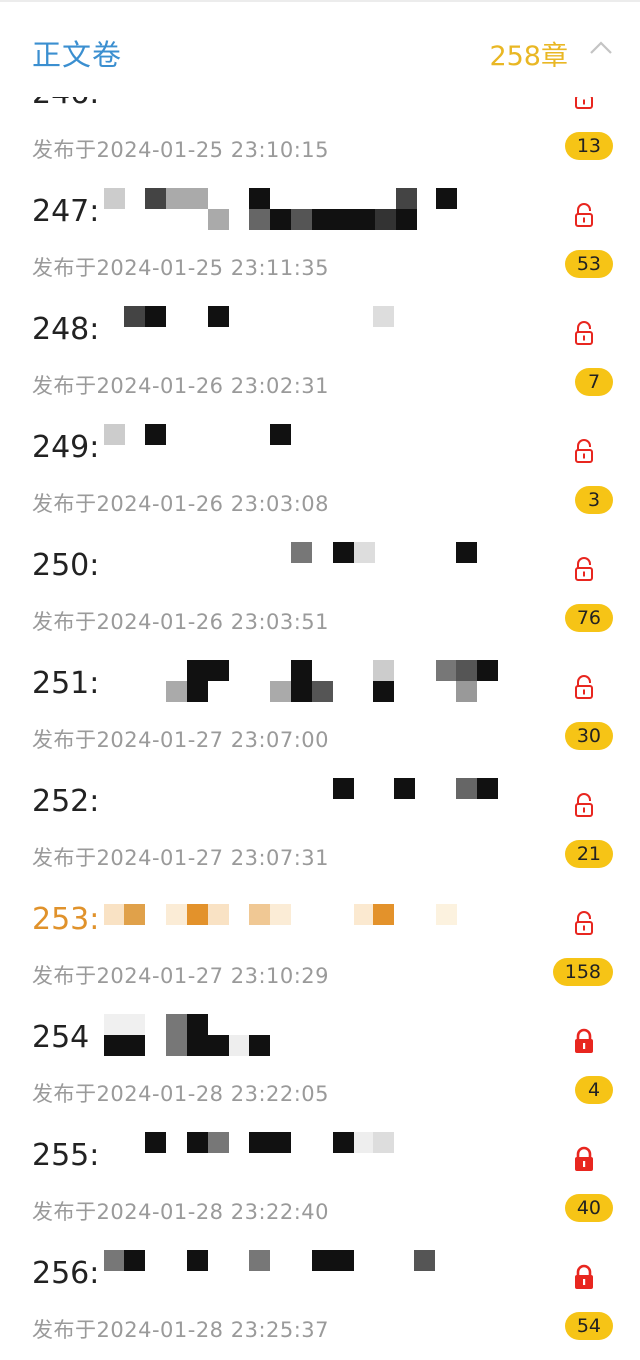 The height and width of the screenshot is (1360, 640). Describe the element at coordinates (582, 972) in the screenshot. I see `comment-count-badge: 158` at that location.